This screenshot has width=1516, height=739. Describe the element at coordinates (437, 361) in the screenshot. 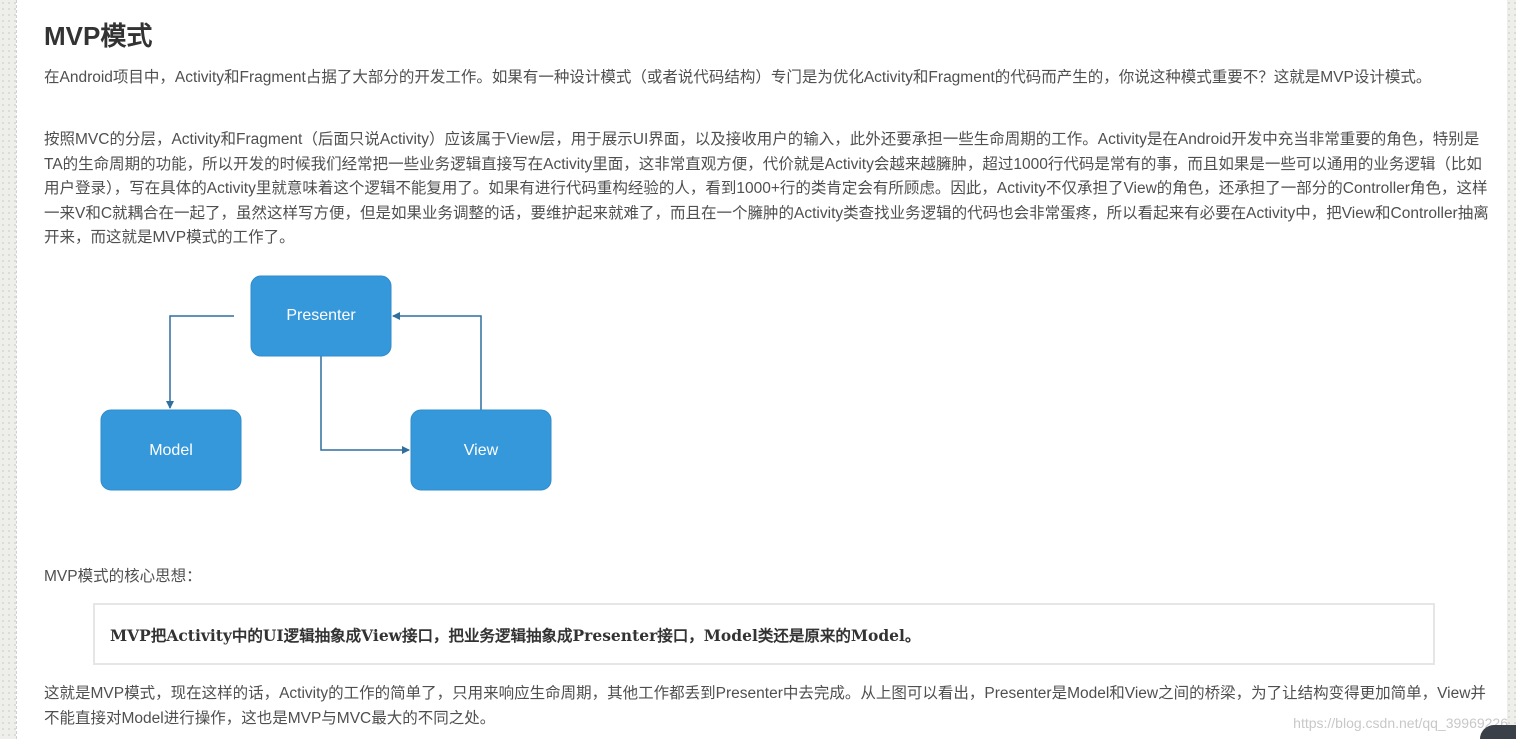

I see `view-to-presenter-arrow` at that location.